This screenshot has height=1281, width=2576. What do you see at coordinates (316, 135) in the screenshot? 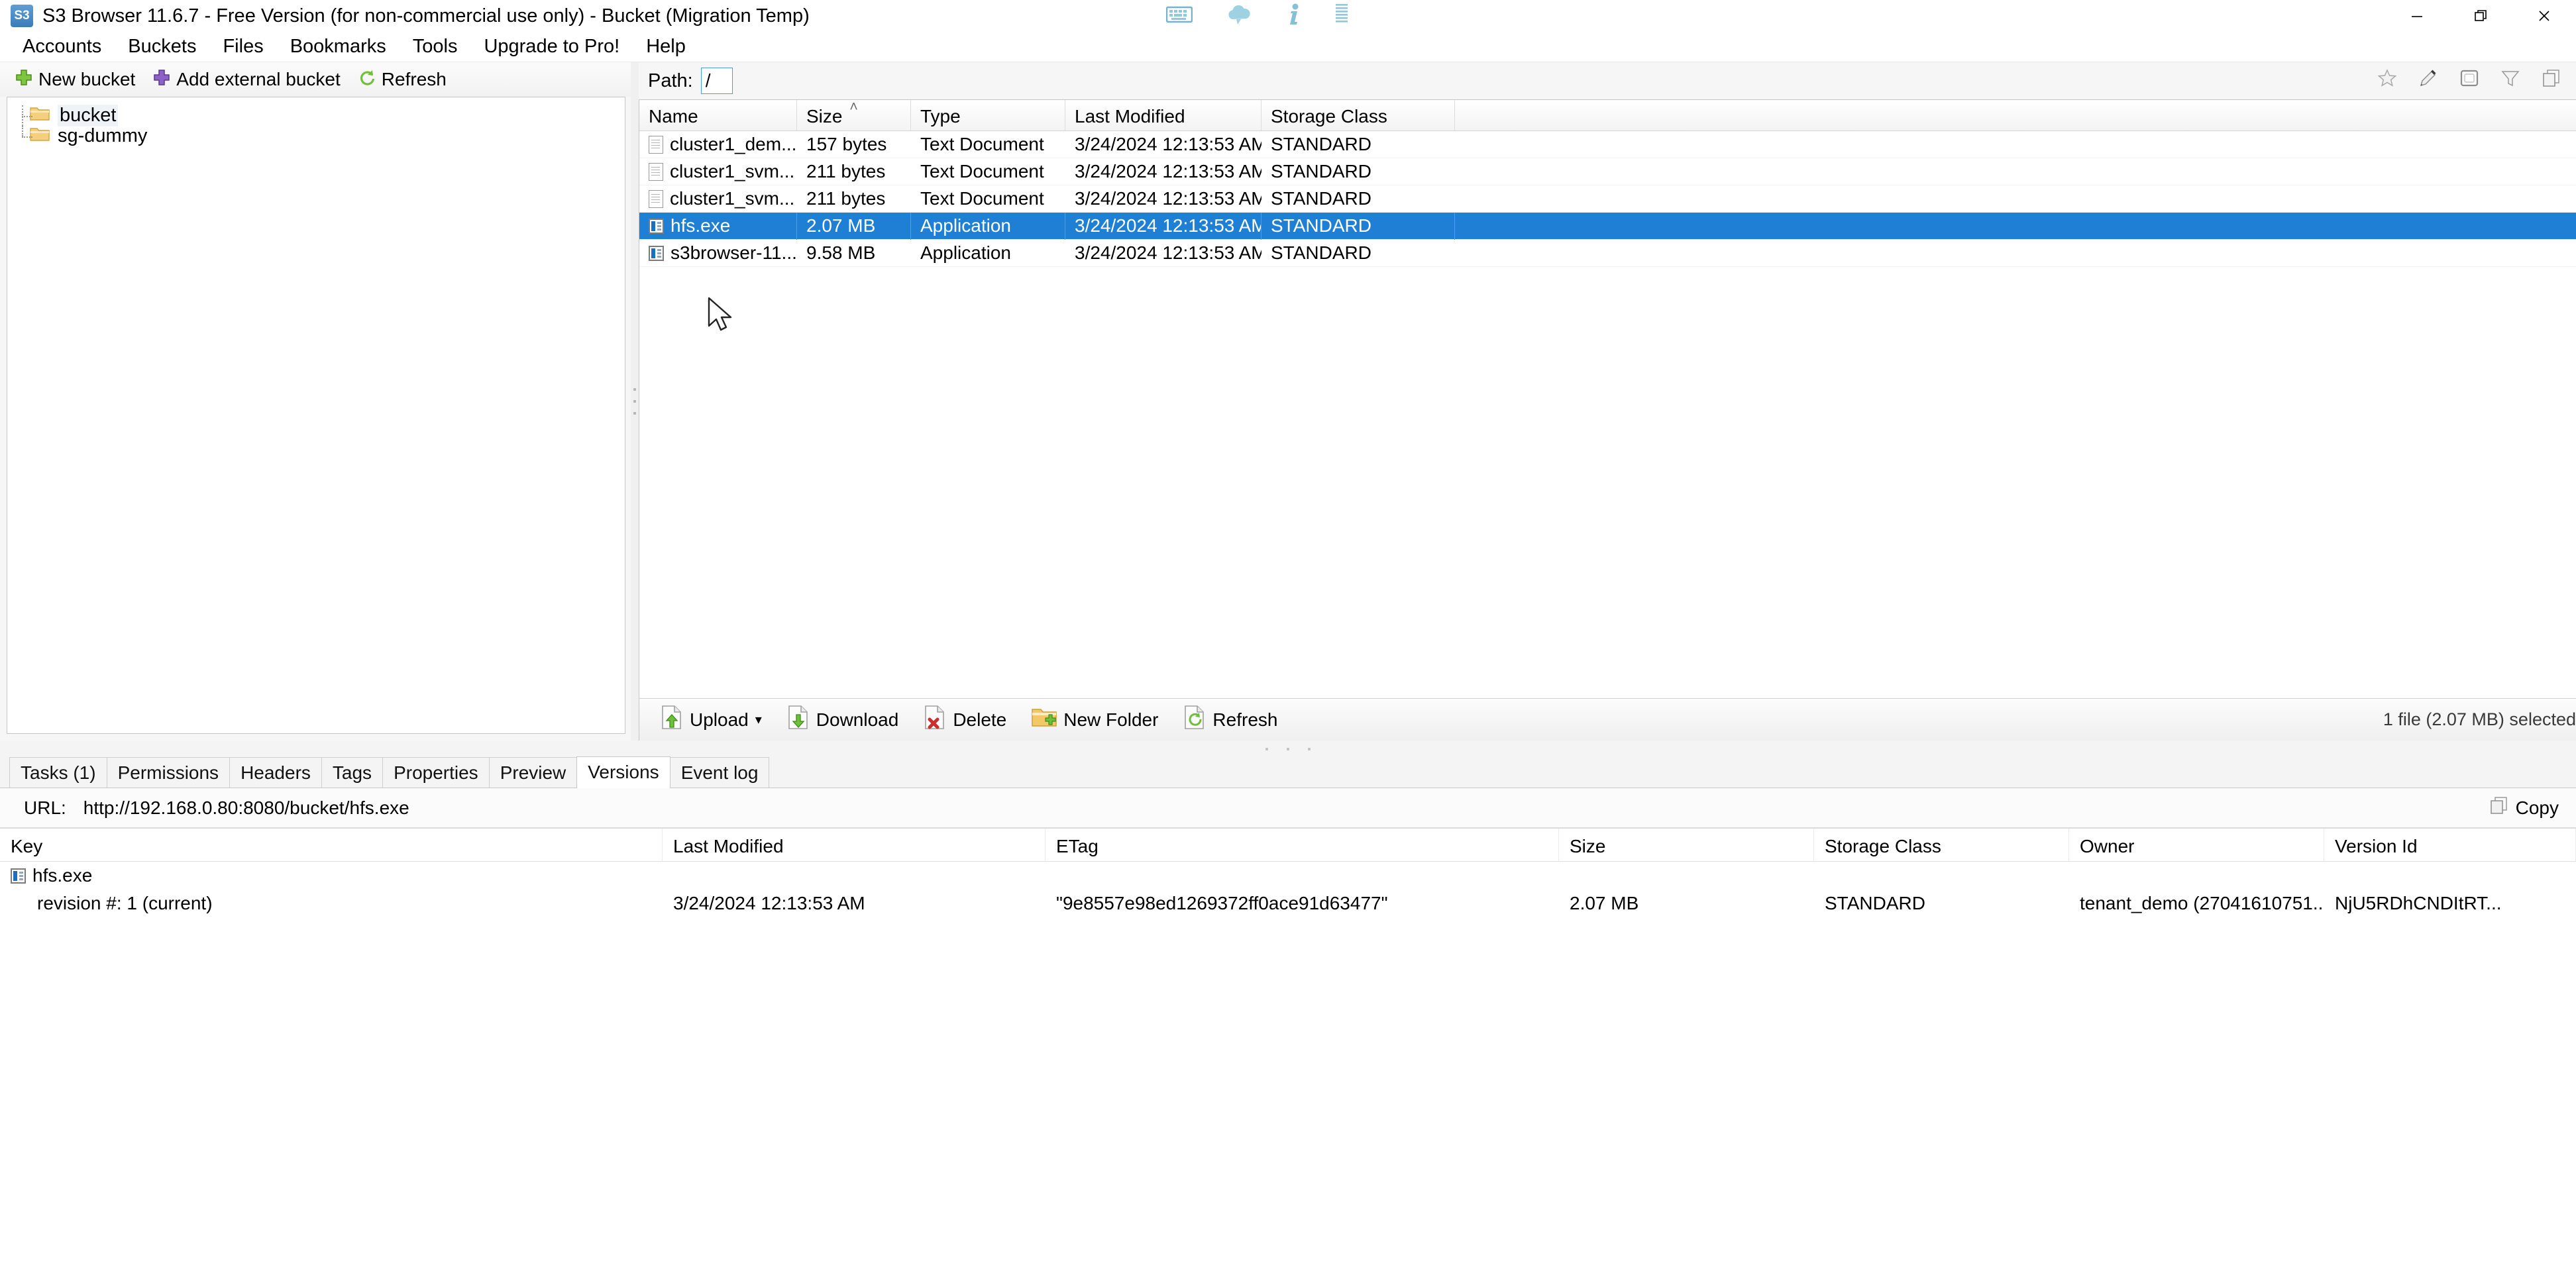
I see `tree-item-sg-dummy: sg-dummy` at bounding box center [316, 135].